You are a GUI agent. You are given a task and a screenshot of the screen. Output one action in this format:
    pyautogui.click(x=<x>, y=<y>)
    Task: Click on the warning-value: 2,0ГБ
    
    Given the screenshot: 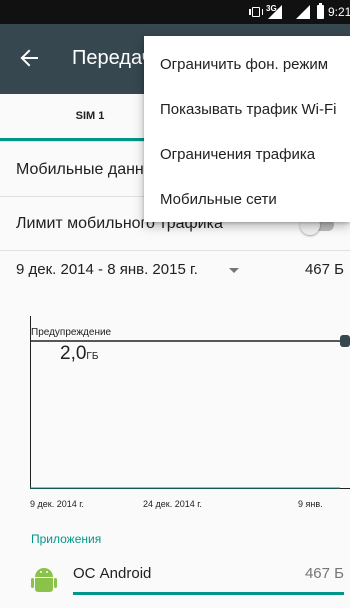 What is the action you would take?
    pyautogui.click(x=79, y=355)
    